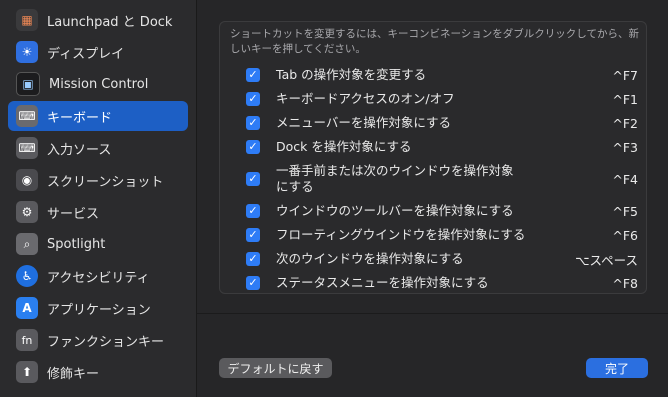 This screenshot has width=668, height=397. Describe the element at coordinates (401, 234) in the screenshot. I see `shortcut-label: フローティングウインドウを操作対象にする` at that location.